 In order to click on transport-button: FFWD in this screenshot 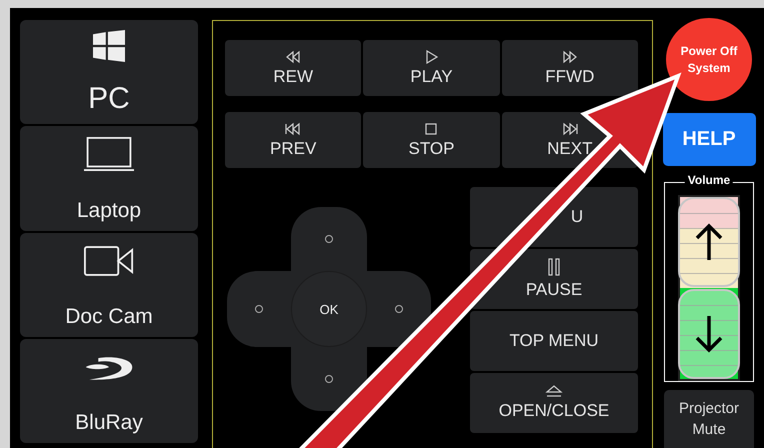, I will do `click(570, 68)`.